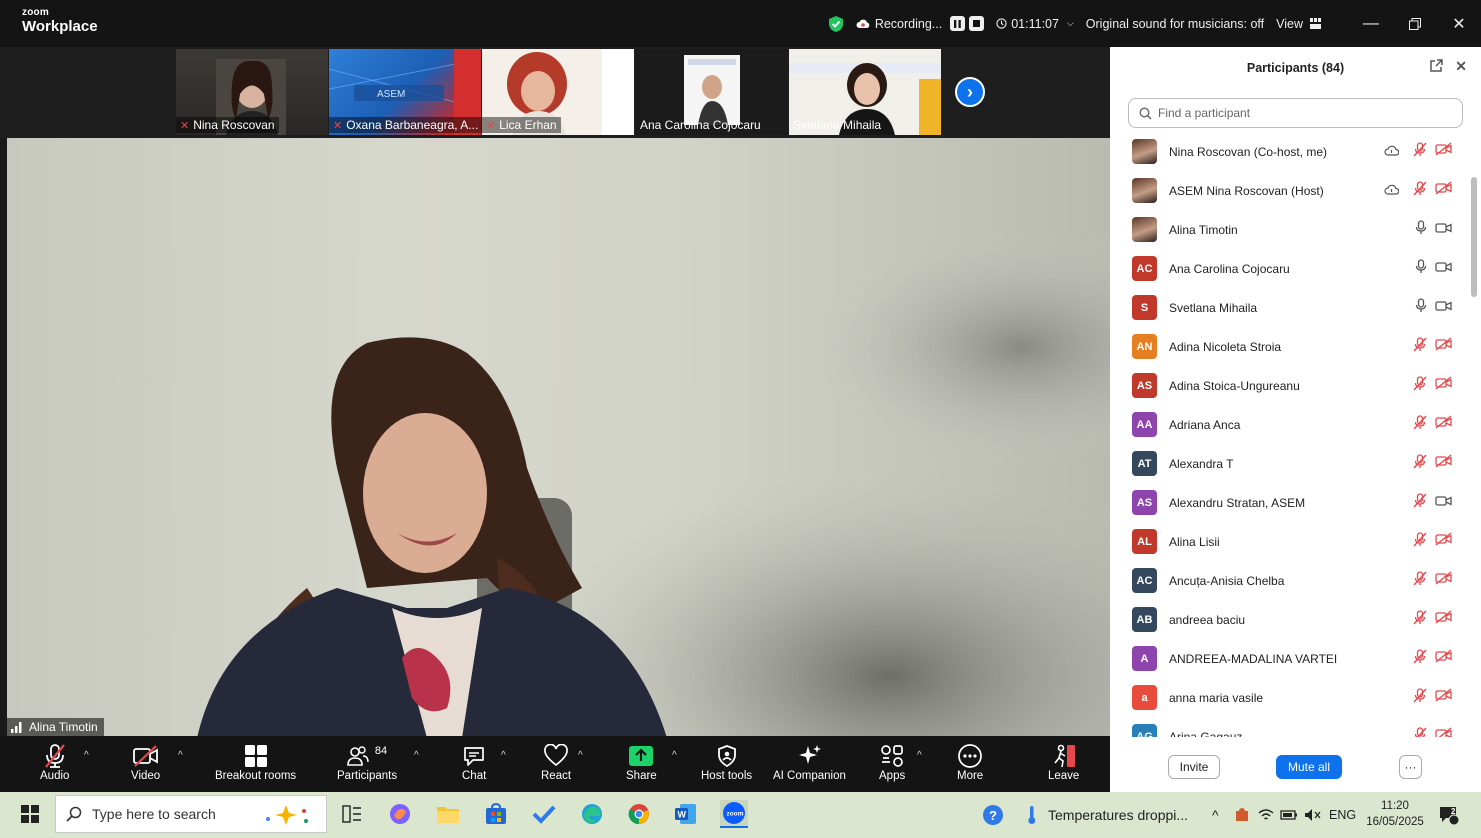 This screenshot has width=1481, height=838. What do you see at coordinates (641, 762) in the screenshot?
I see `share-button: Share` at bounding box center [641, 762].